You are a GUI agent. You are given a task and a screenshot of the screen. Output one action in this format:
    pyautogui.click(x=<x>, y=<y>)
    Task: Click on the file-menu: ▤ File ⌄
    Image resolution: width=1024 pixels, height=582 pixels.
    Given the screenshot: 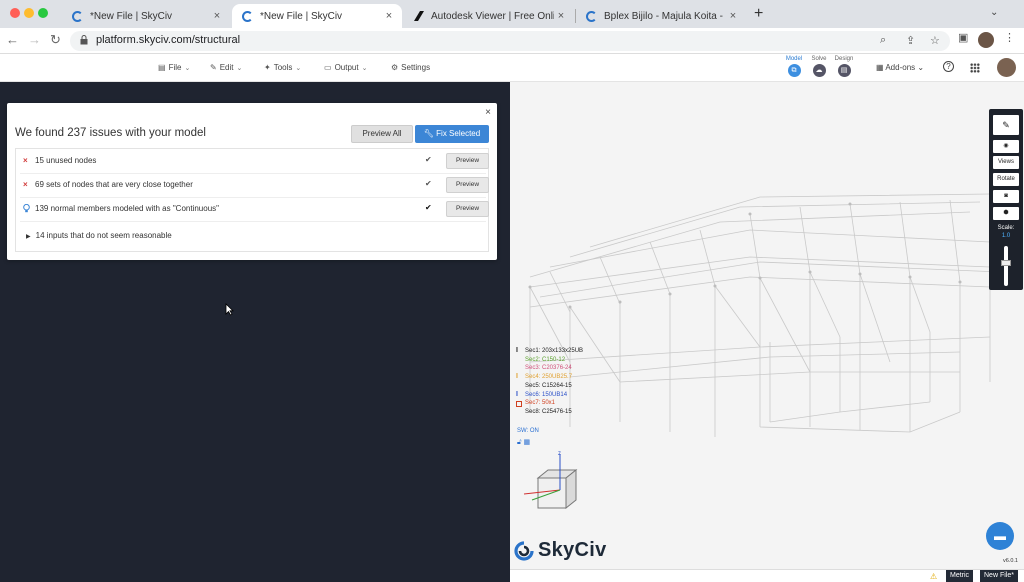 What is the action you would take?
    pyautogui.click(x=174, y=67)
    